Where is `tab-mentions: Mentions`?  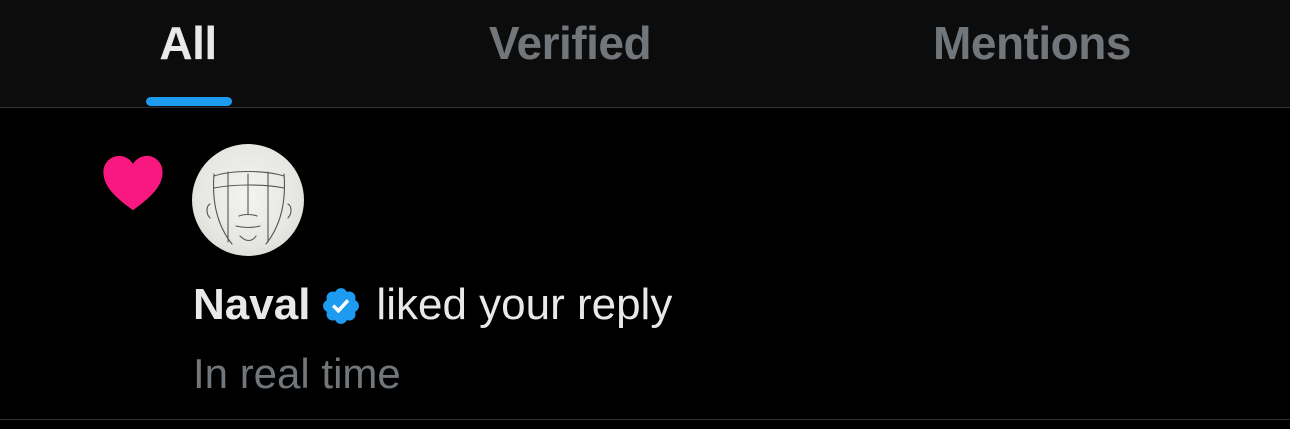
tab-mentions: Mentions is located at coordinates (1032, 53).